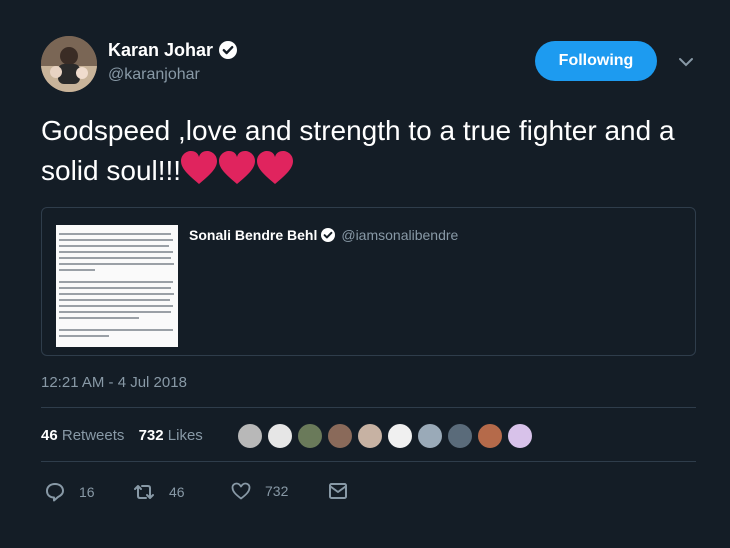 The image size is (730, 548). What do you see at coordinates (151, 435) in the screenshot?
I see `likes-count: 732` at bounding box center [151, 435].